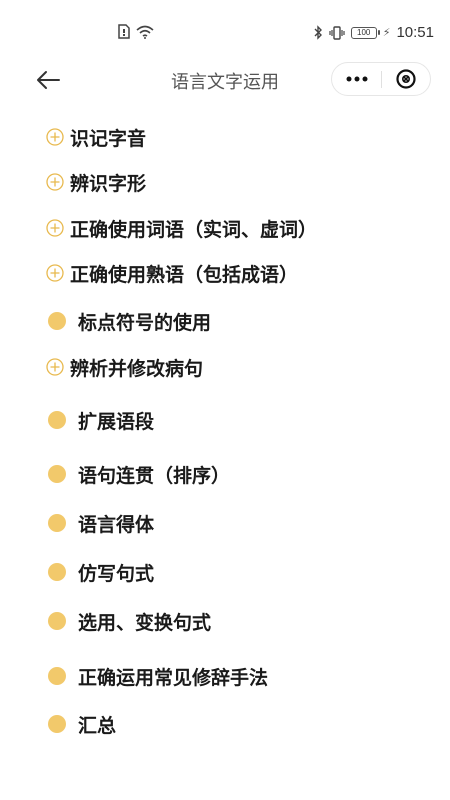 This screenshot has width=450, height=800. I want to click on status-right: 100 ⚡ 10:51, so click(373, 32).